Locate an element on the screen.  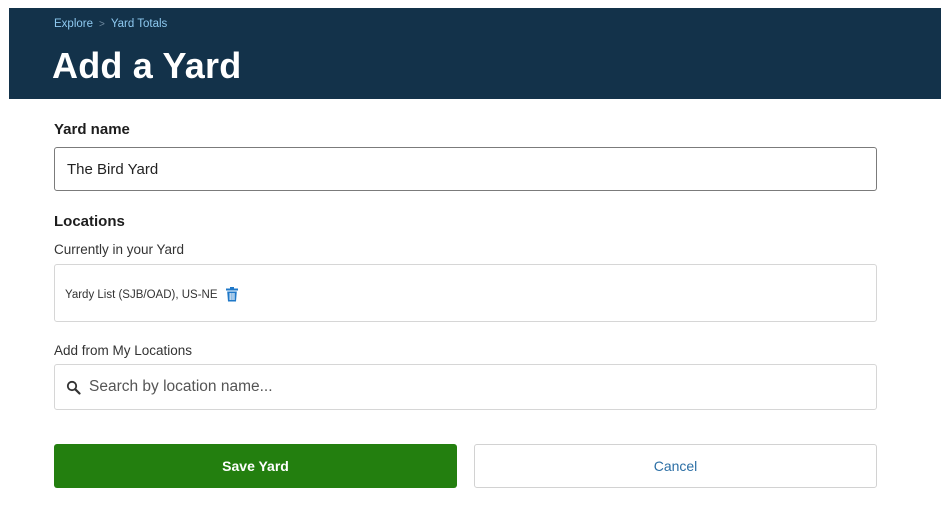
breadcrumb: Explore > Yard Totals is located at coordinates (110, 24).